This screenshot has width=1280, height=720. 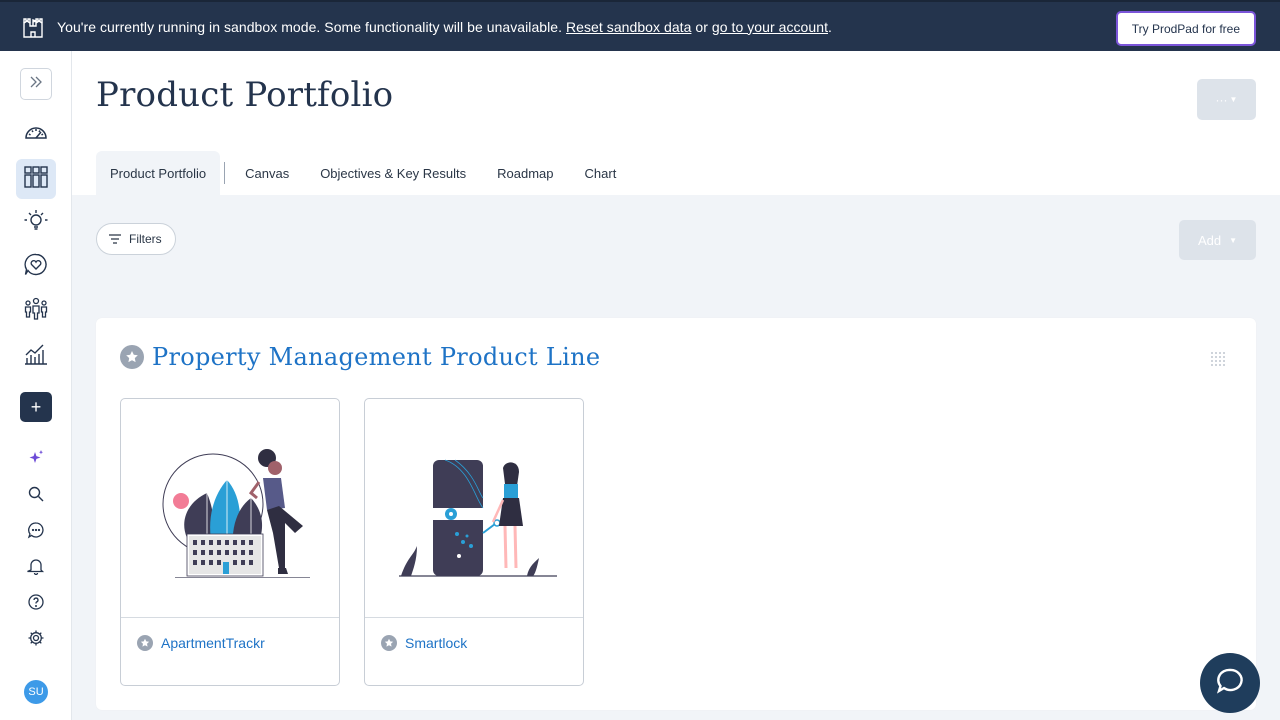 I want to click on tab-roadmap: Roadmap, so click(x=526, y=173).